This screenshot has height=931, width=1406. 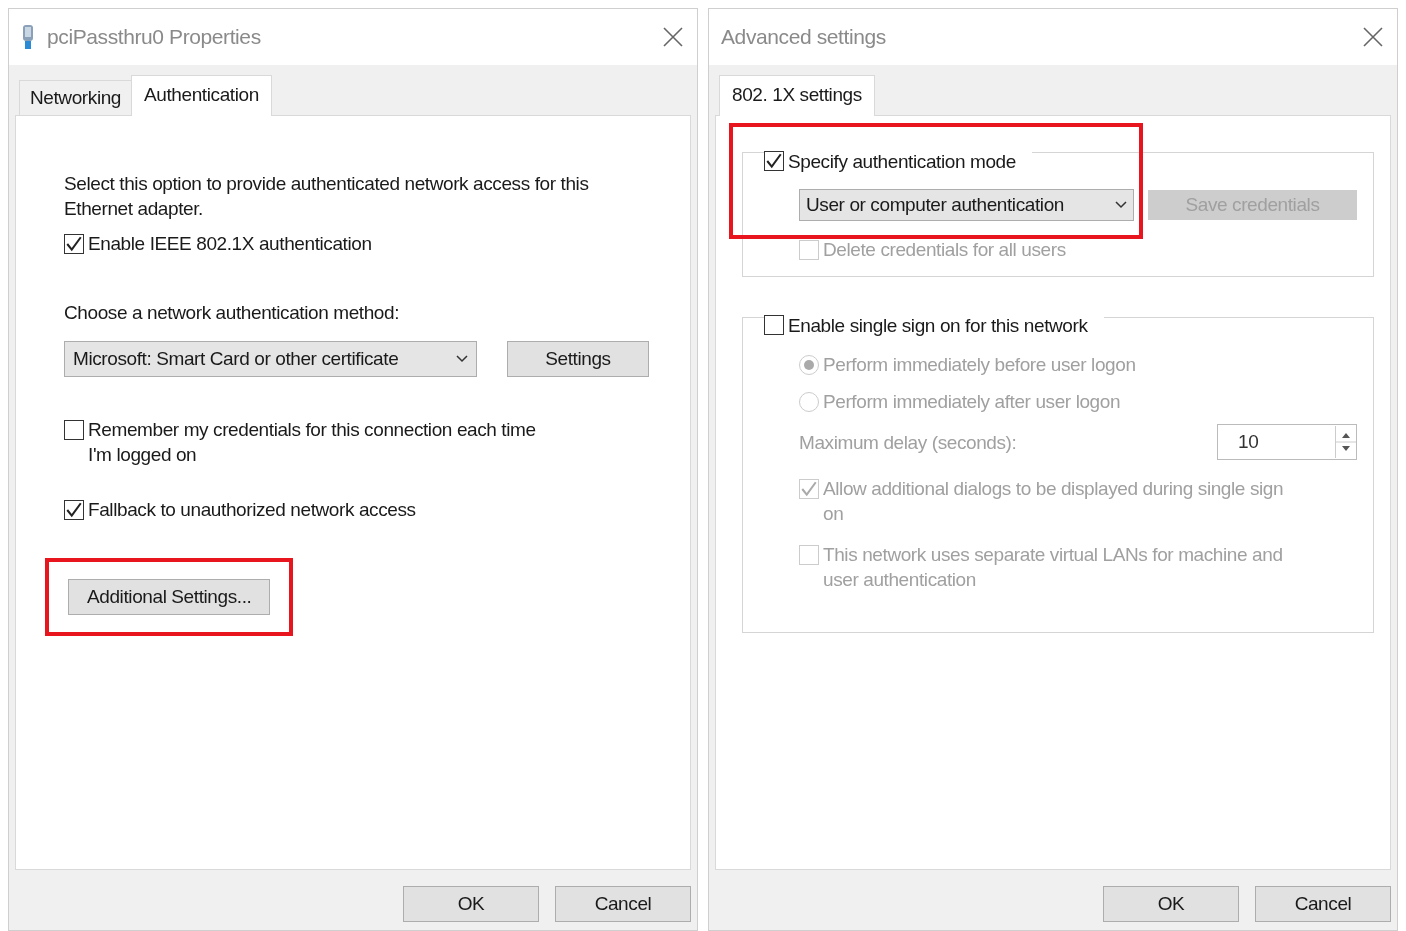 What do you see at coordinates (232, 313) in the screenshot?
I see `method-label: Choose a network authentication method:` at bounding box center [232, 313].